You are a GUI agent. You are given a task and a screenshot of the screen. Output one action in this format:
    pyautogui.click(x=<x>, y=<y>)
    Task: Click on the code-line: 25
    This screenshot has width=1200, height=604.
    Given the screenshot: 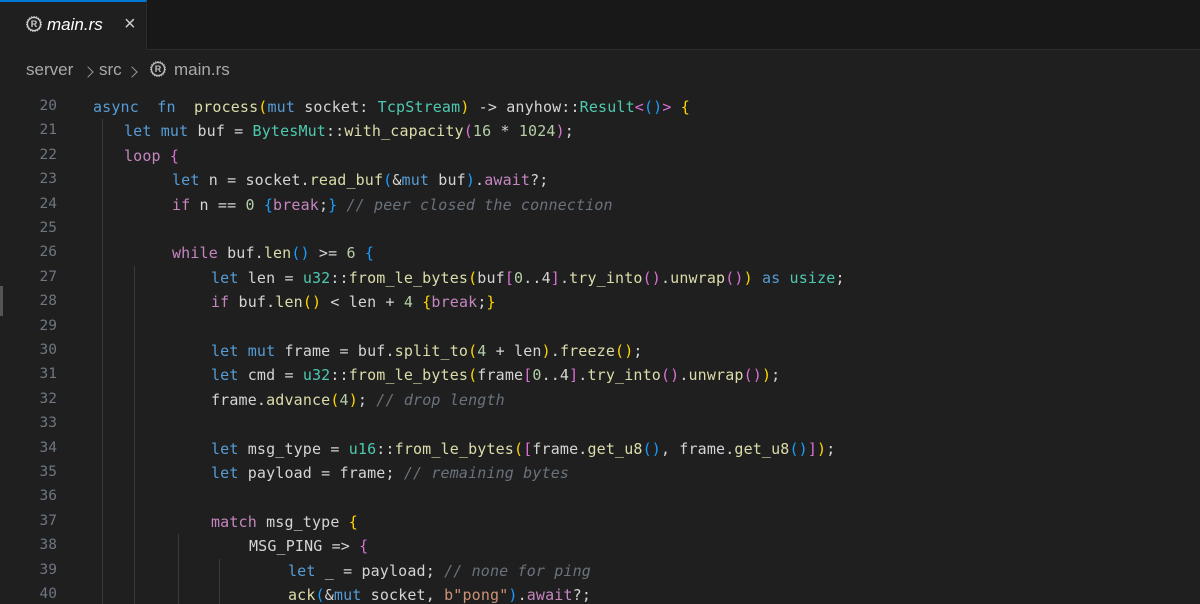 What is the action you would take?
    pyautogui.click(x=600, y=229)
    